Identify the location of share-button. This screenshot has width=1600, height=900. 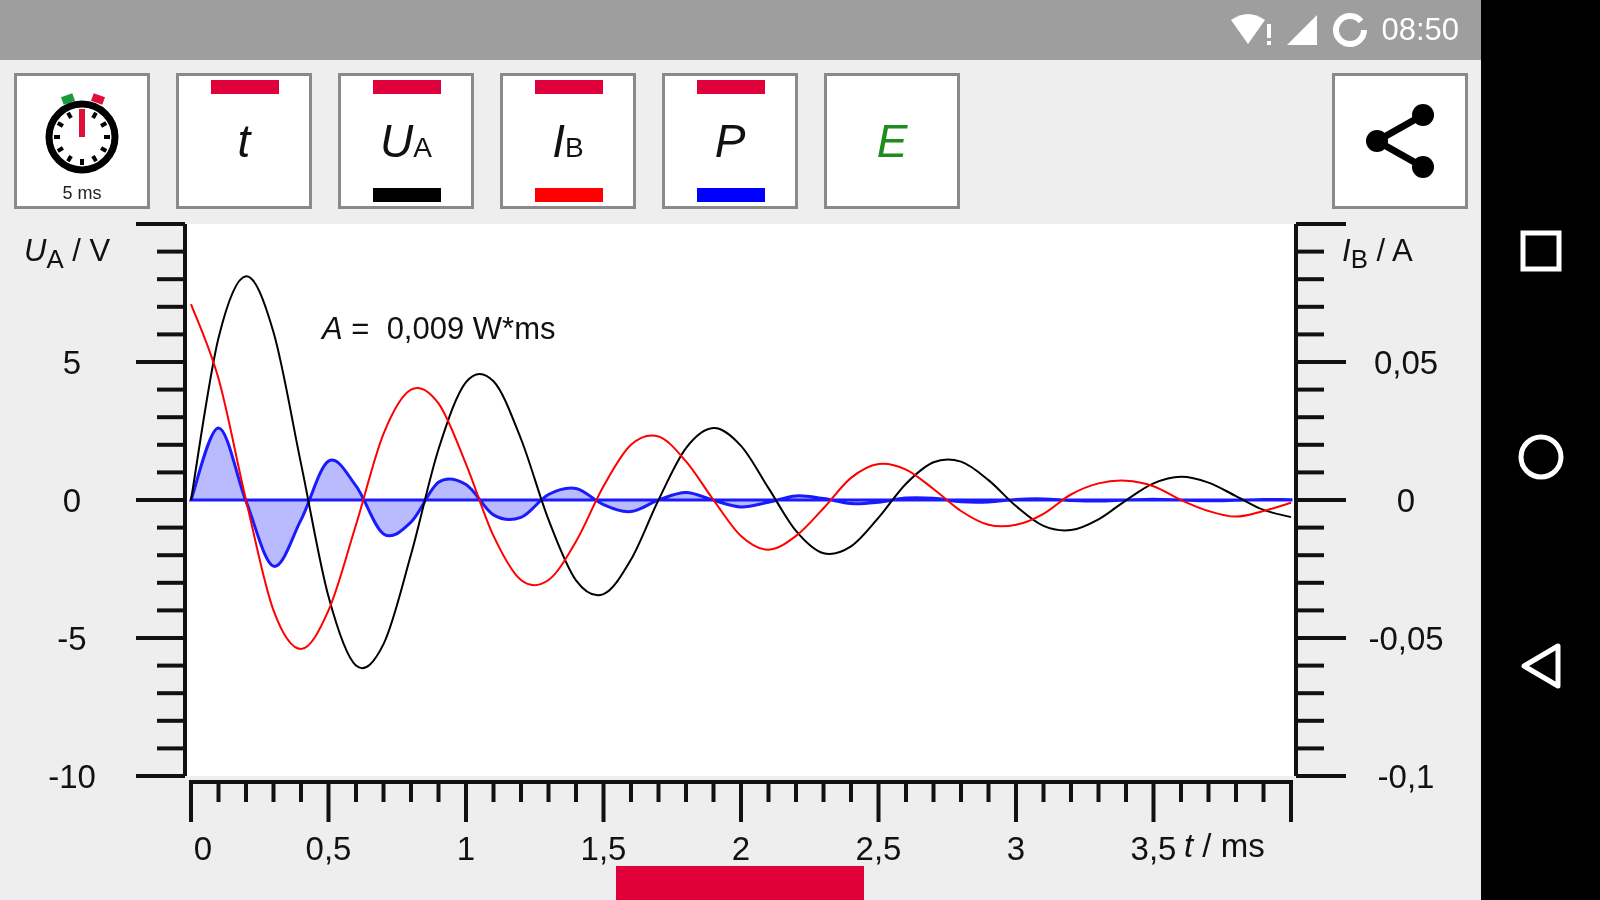
(1400, 141).